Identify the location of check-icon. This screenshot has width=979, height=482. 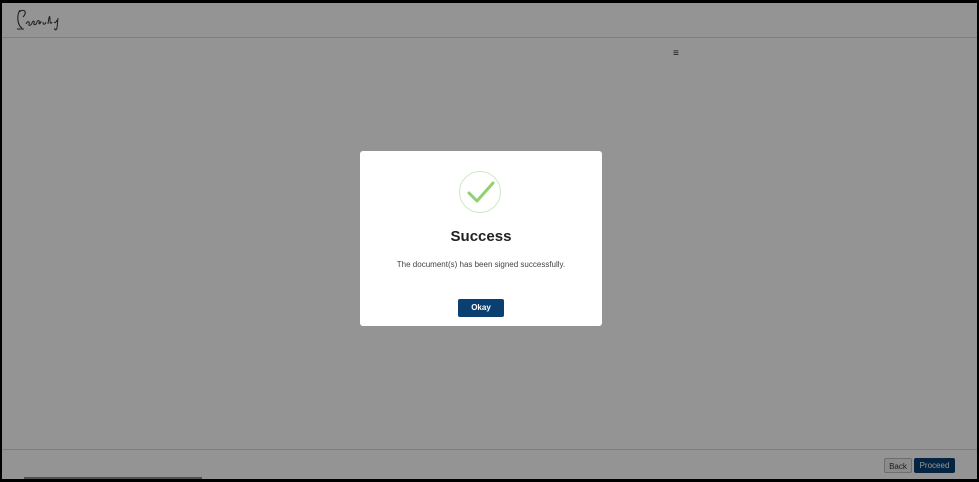
(481, 192).